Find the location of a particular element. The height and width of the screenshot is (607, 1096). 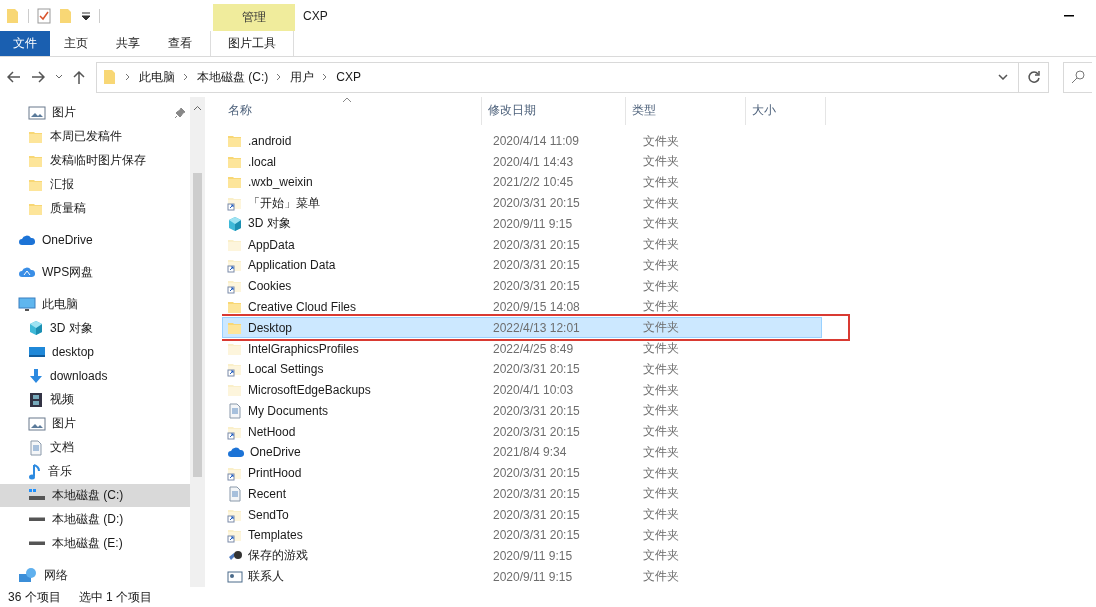

file-row: 「开始」菜单 2020/3/31 20:15 文件夹 is located at coordinates (522, 203).